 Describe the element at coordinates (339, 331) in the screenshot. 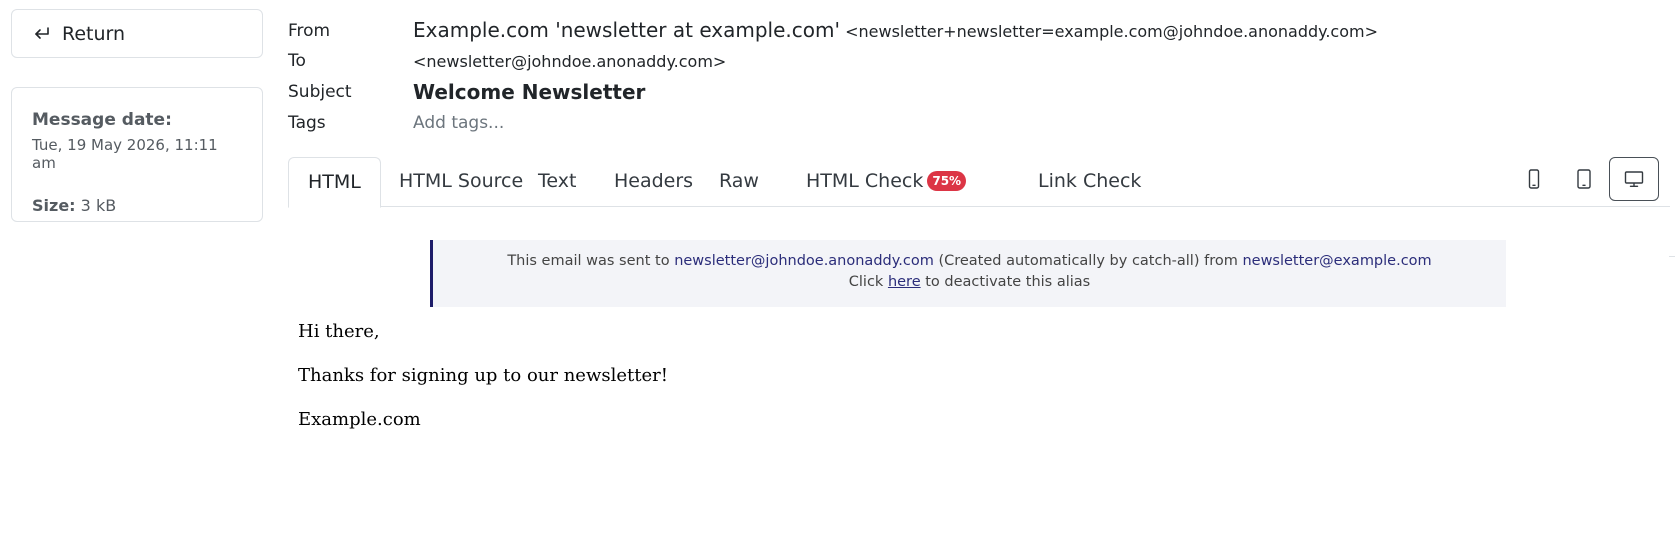

I see `email-greeting: Hi there,` at that location.